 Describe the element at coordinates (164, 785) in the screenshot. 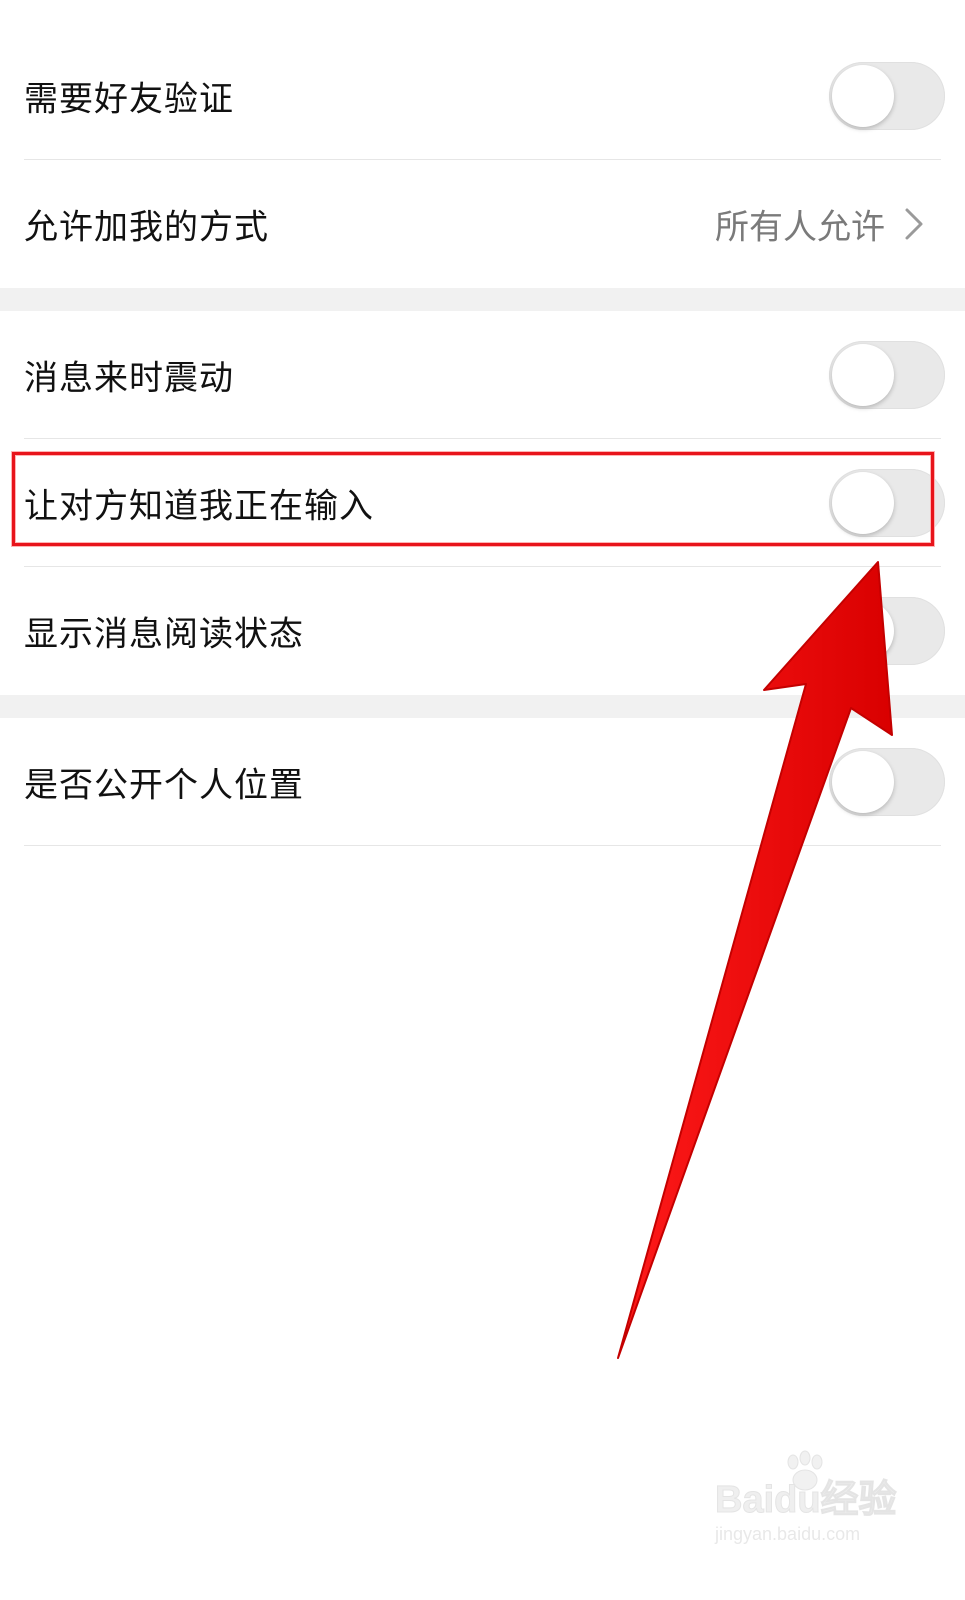

I see `row-label: 是否公开个人位置` at that location.